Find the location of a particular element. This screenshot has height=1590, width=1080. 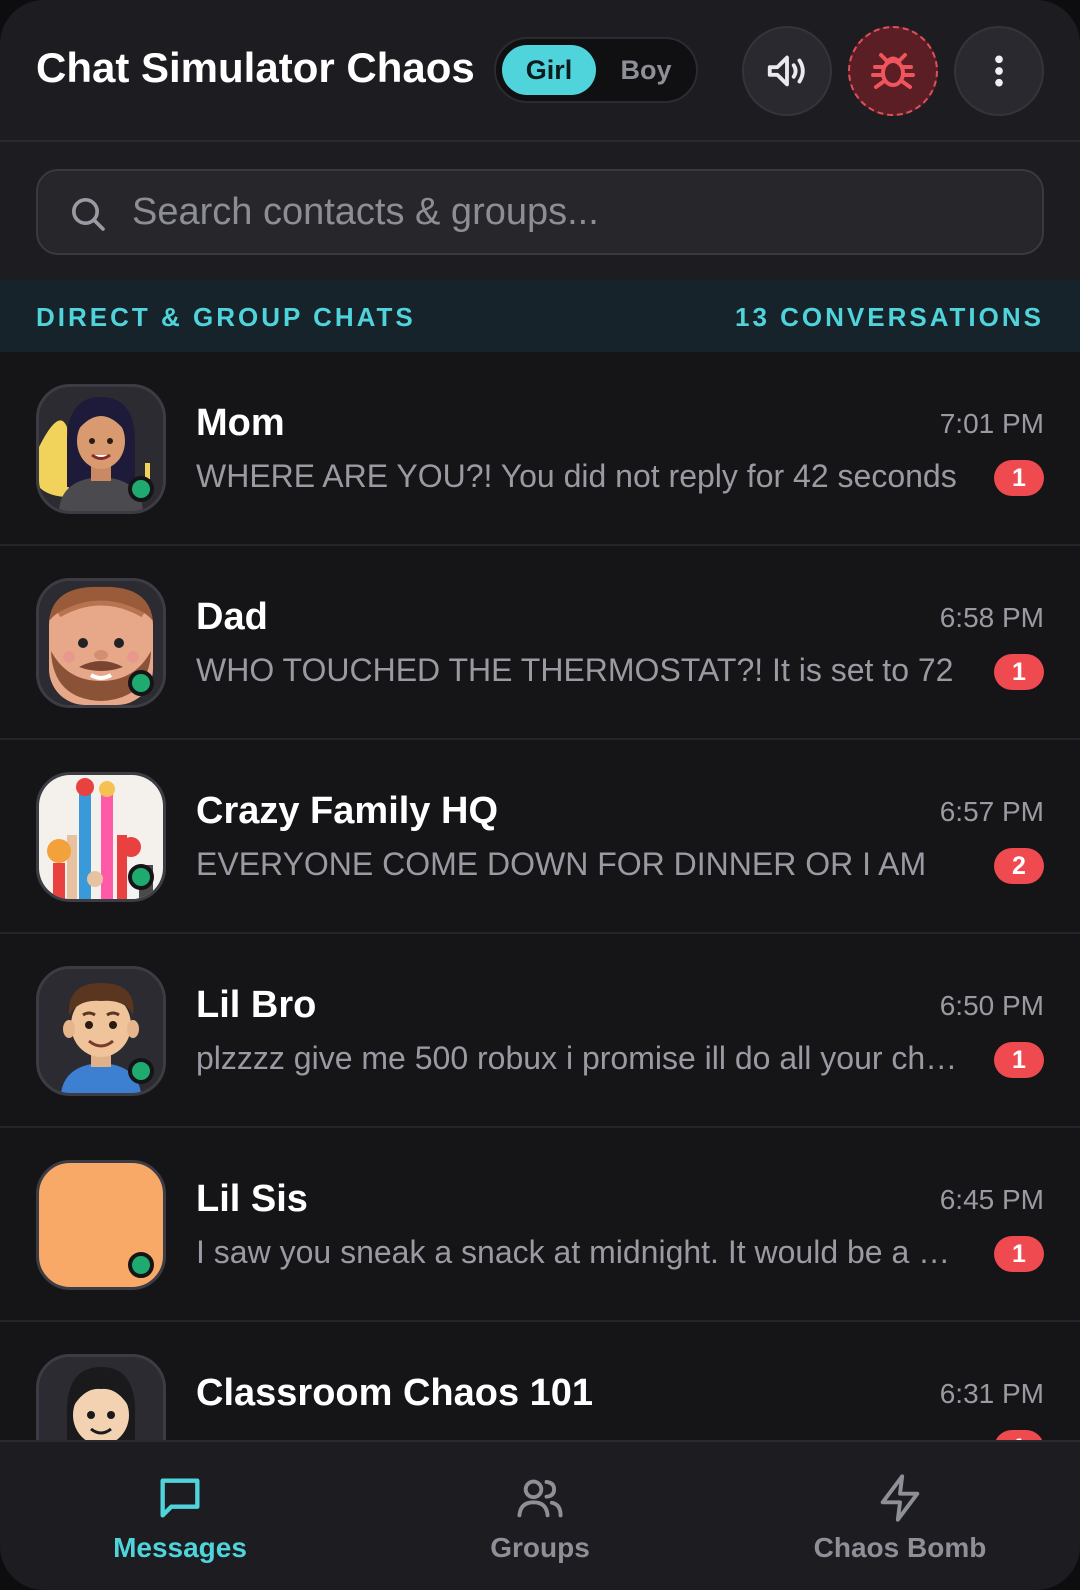

sound-button is located at coordinates (787, 71).